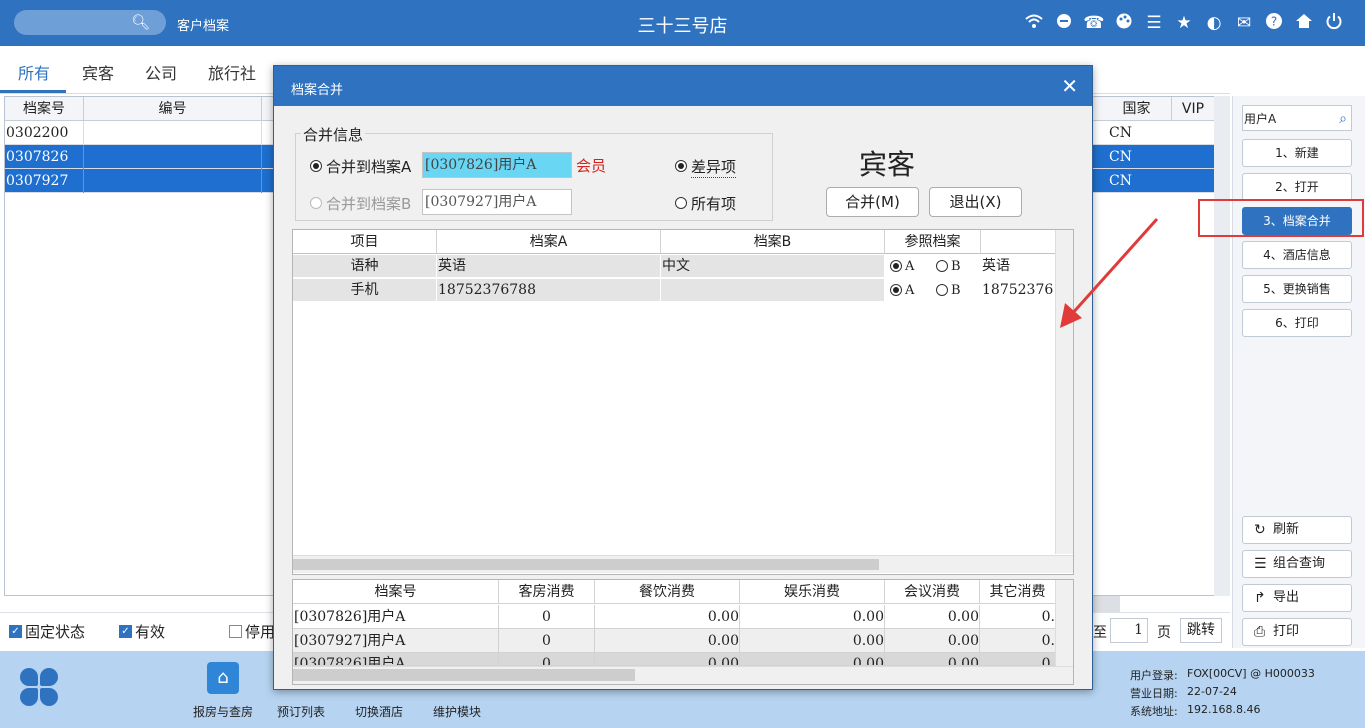 Image resolution: width=1365 pixels, height=728 pixels. Describe the element at coordinates (1137, 109) in the screenshot. I see `col-header-country: 国家` at that location.